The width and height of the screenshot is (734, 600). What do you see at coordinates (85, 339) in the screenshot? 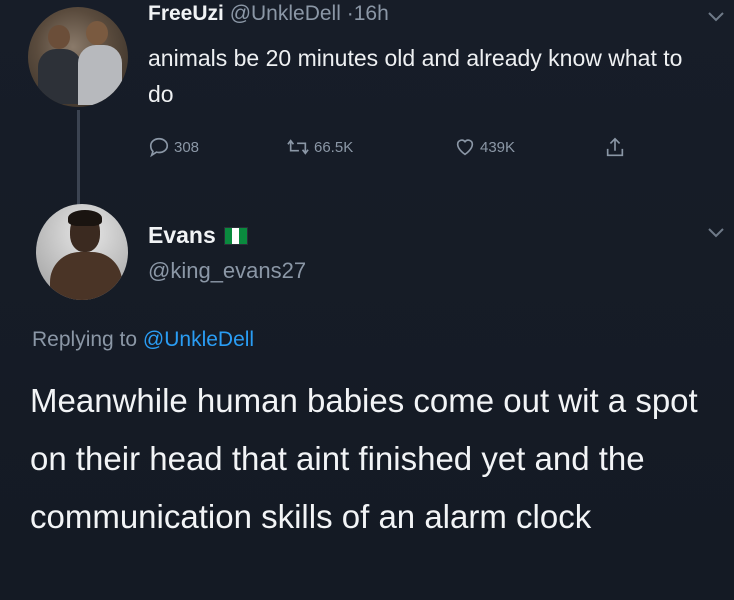
I see `replying-prefix: Replying to` at bounding box center [85, 339].